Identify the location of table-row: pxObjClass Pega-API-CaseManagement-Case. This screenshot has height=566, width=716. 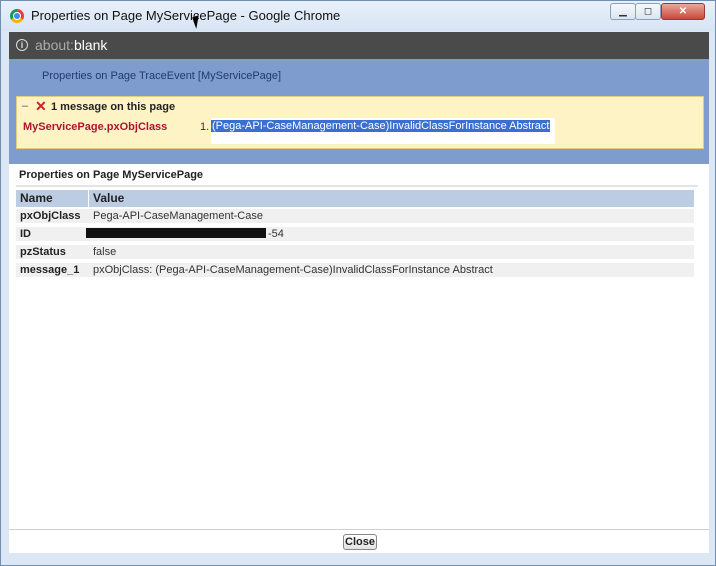
(355, 216).